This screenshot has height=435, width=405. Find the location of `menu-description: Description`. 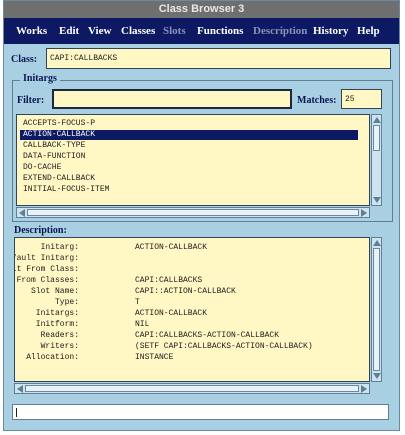

menu-description: Description is located at coordinates (280, 31).